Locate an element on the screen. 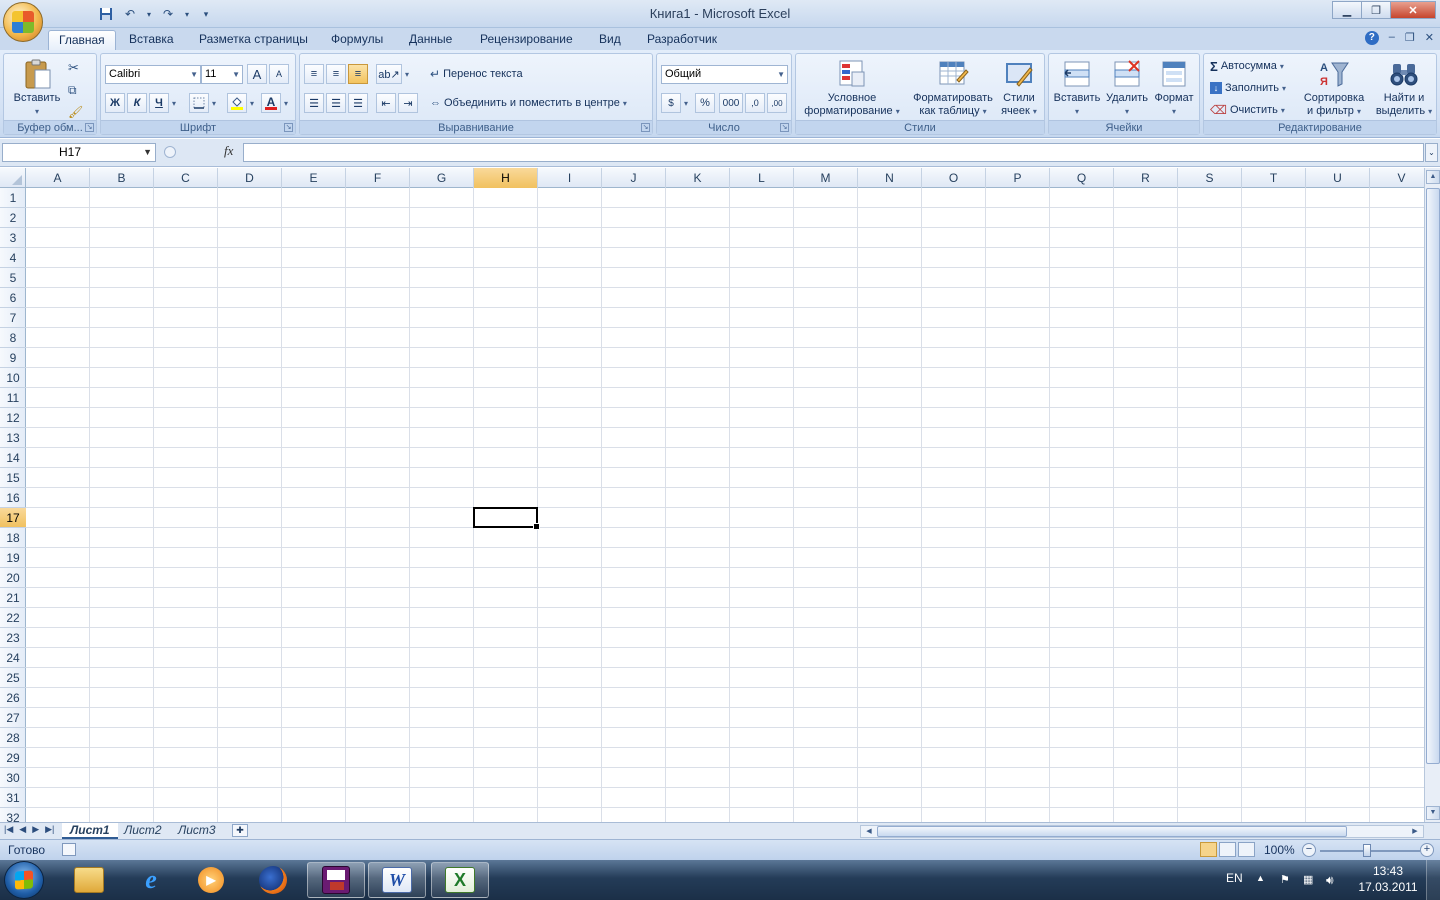 The height and width of the screenshot is (900, 1440). redo-icon: ↷ is located at coordinates (168, 14).